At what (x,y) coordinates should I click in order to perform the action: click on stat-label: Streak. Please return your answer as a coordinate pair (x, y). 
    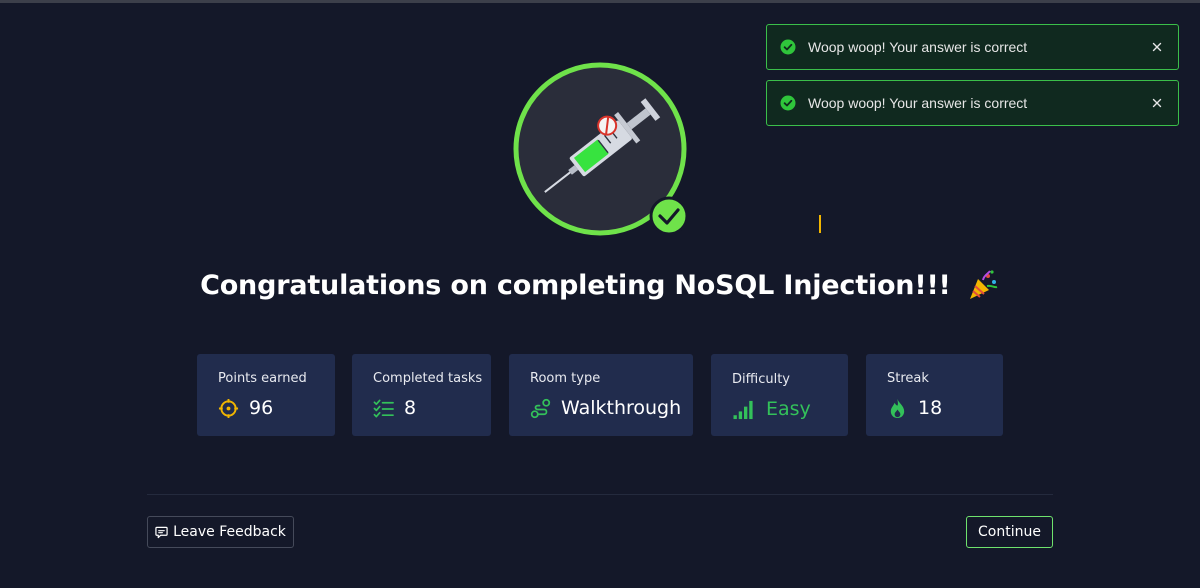
    Looking at the image, I should click on (908, 378).